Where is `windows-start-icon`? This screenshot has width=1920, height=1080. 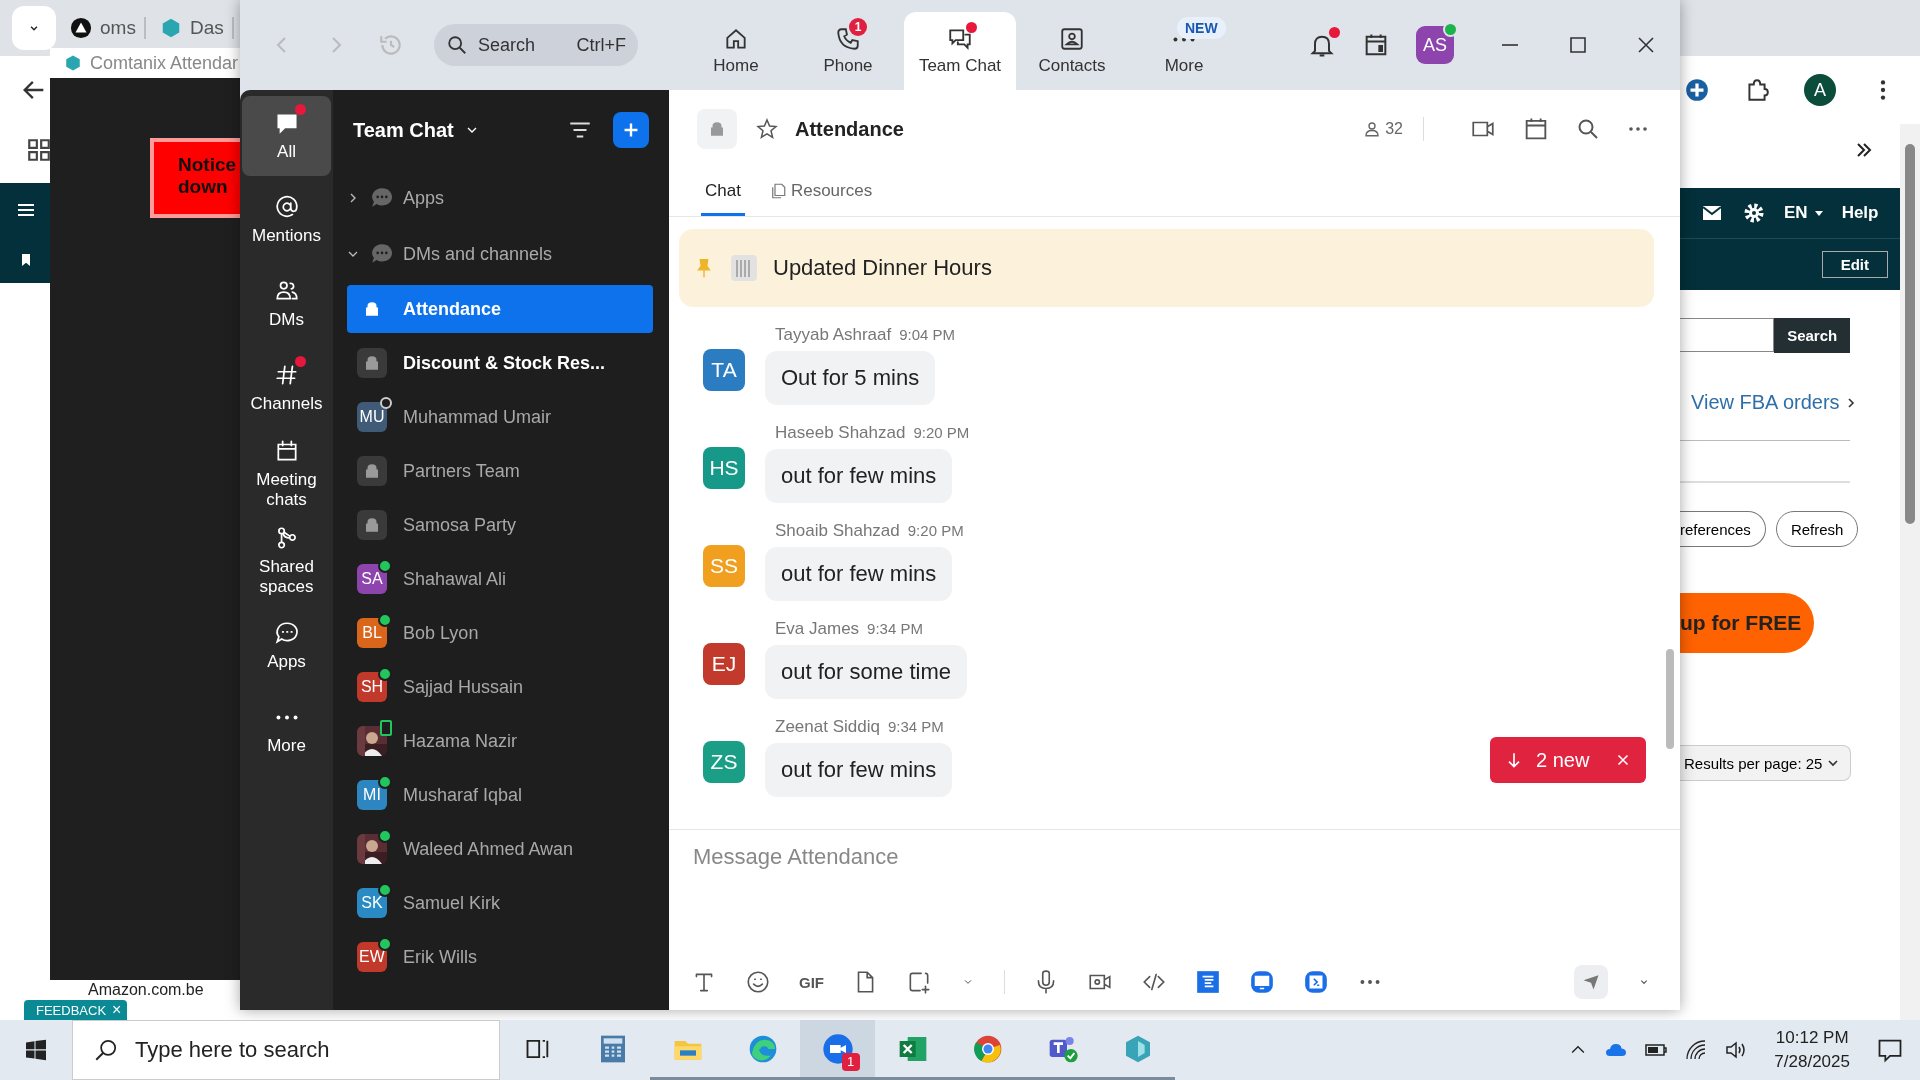
windows-start-icon is located at coordinates (36, 1050).